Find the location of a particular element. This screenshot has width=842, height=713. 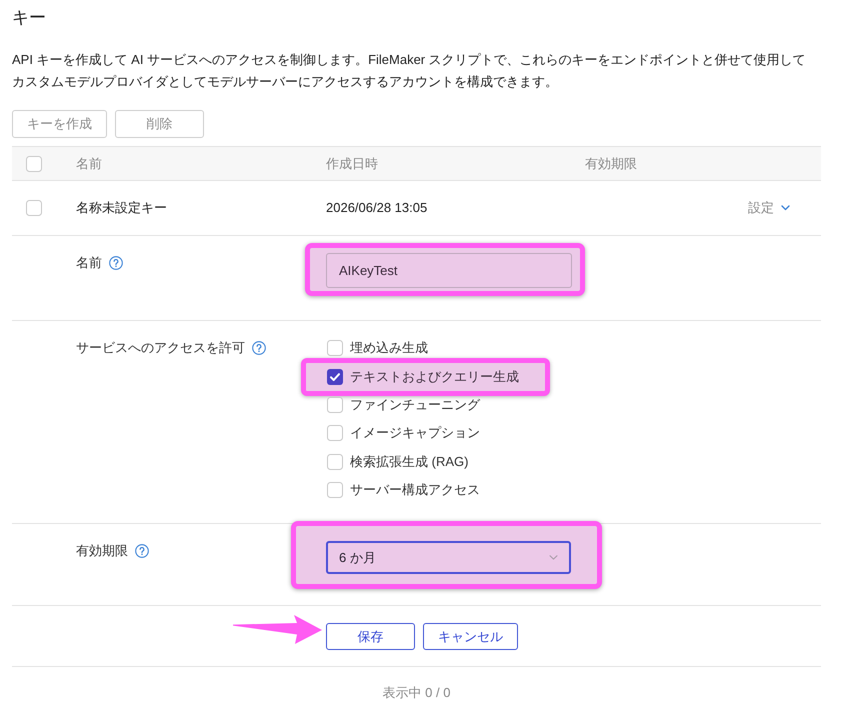

column-header: 有効期限 is located at coordinates (611, 163).